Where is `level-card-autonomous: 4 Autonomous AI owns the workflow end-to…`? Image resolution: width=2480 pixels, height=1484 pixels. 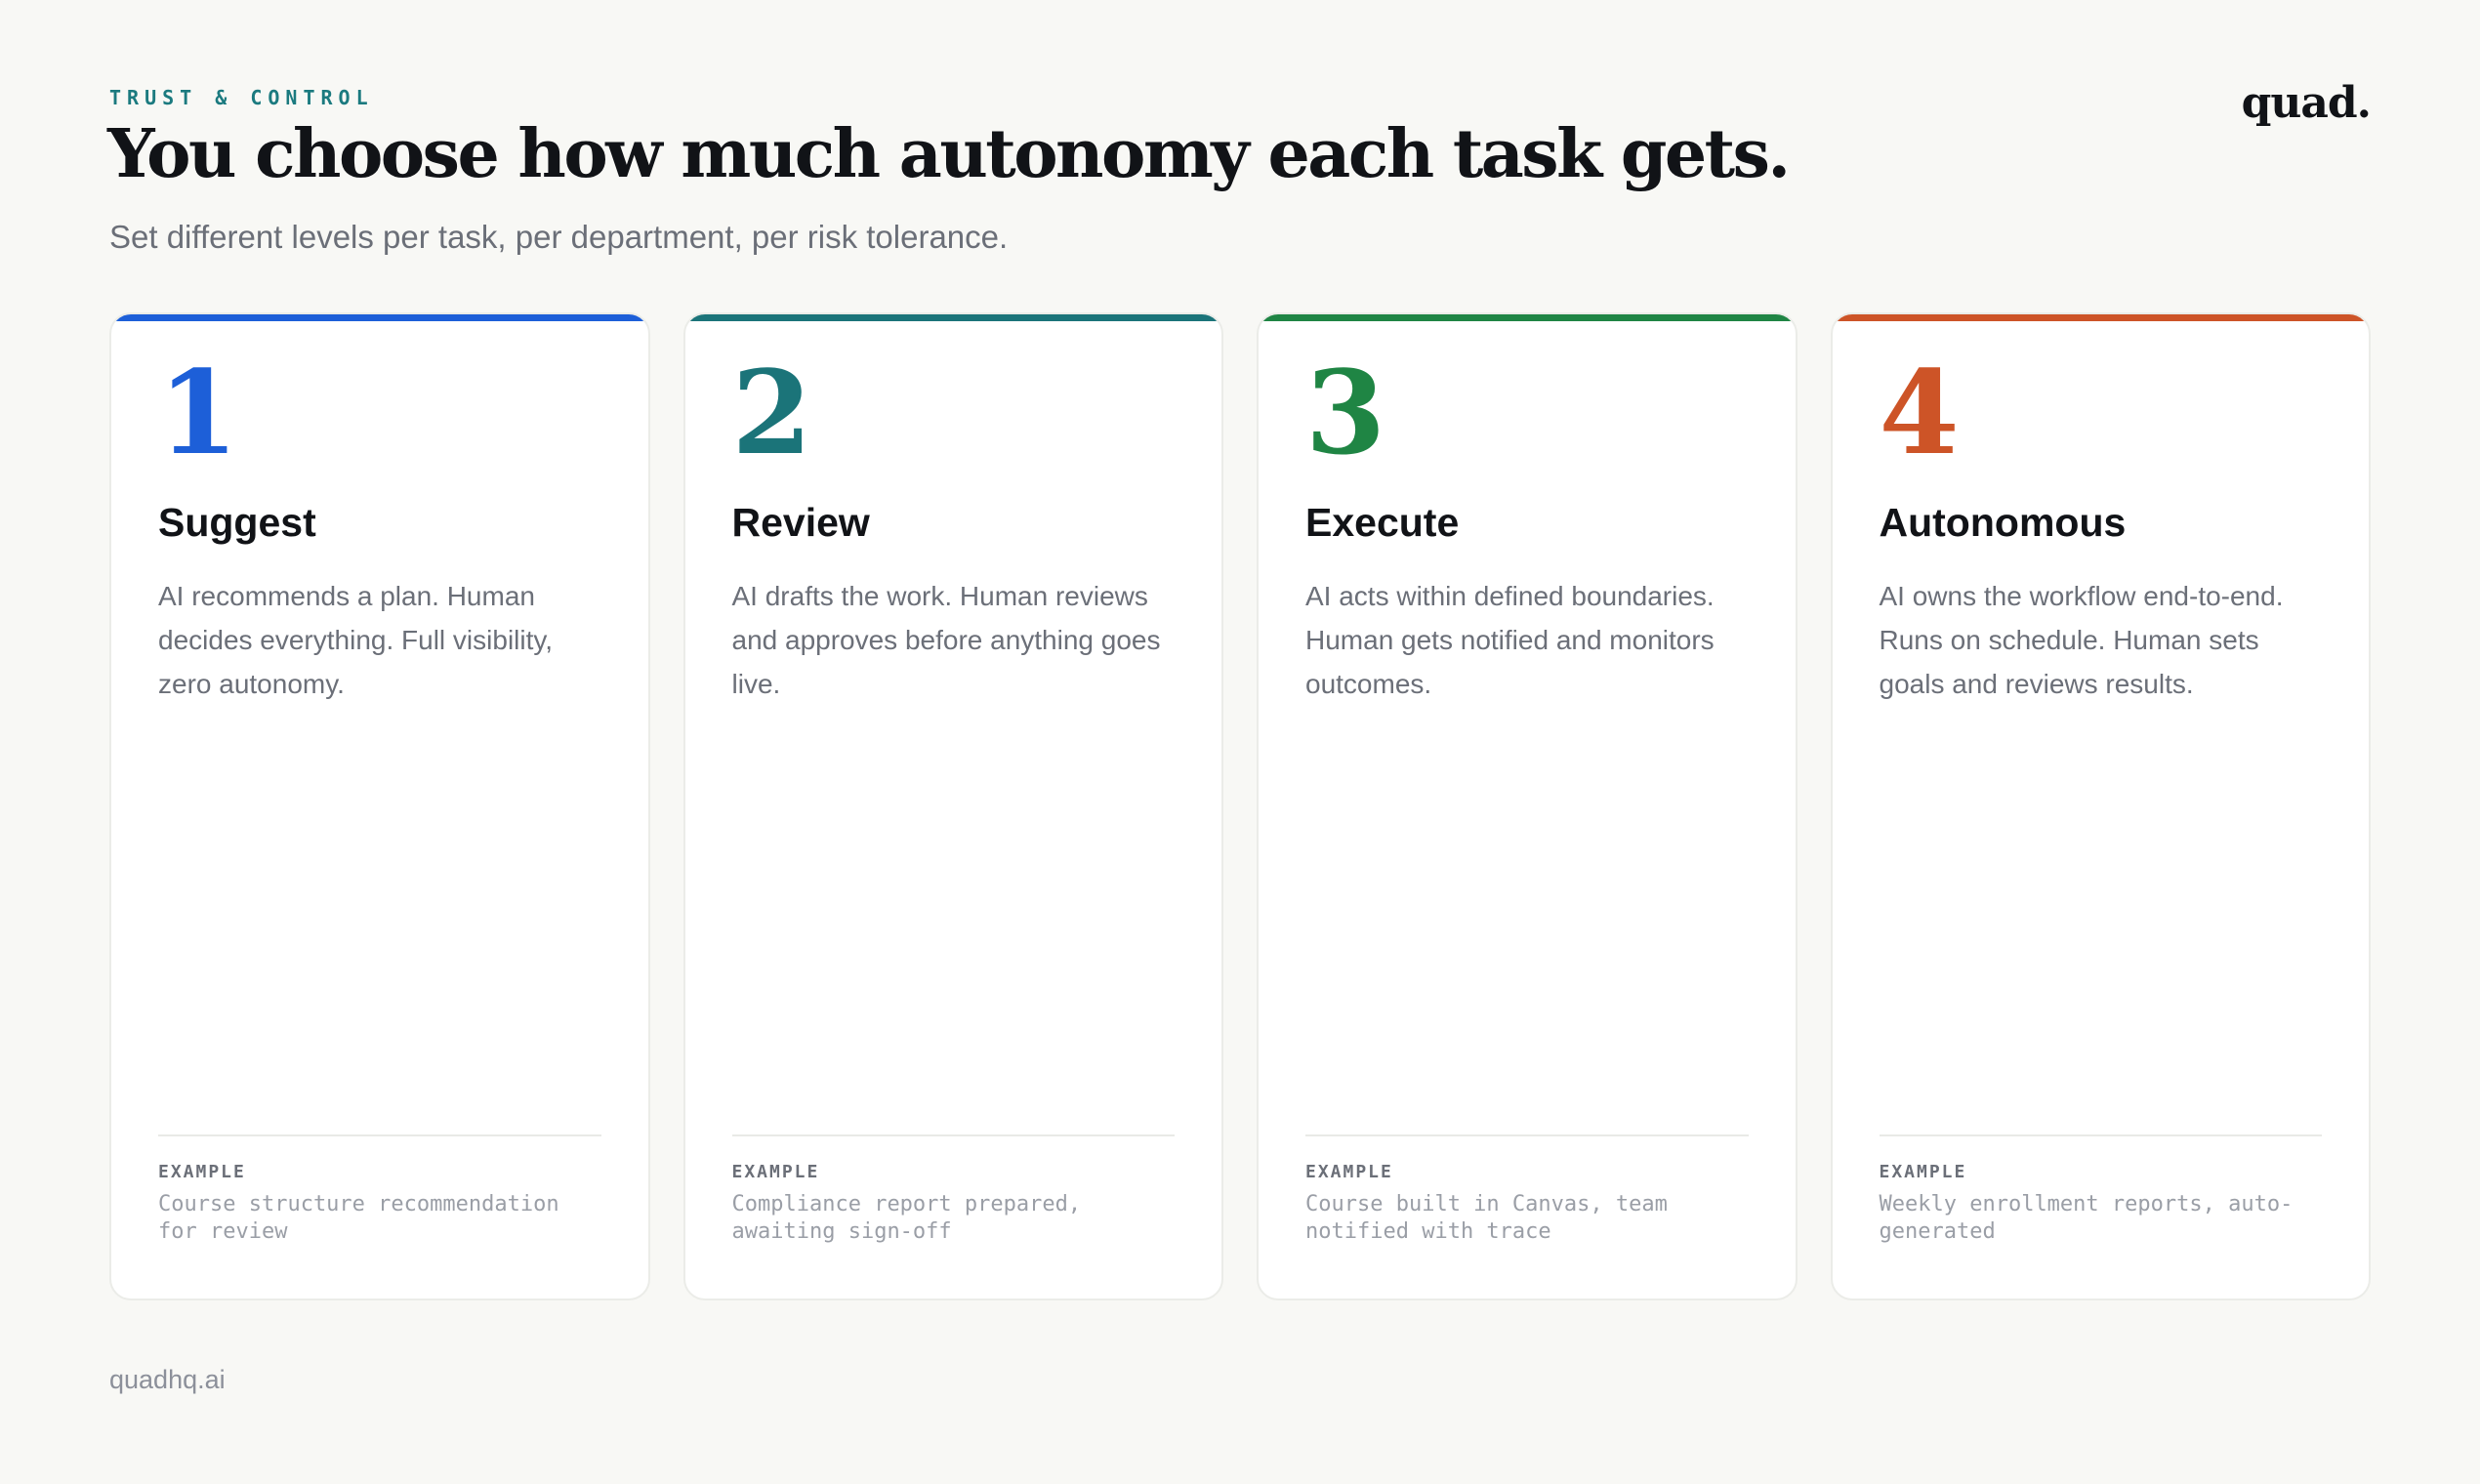 level-card-autonomous: 4 Autonomous AI owns the workflow end-to… is located at coordinates (2100, 806).